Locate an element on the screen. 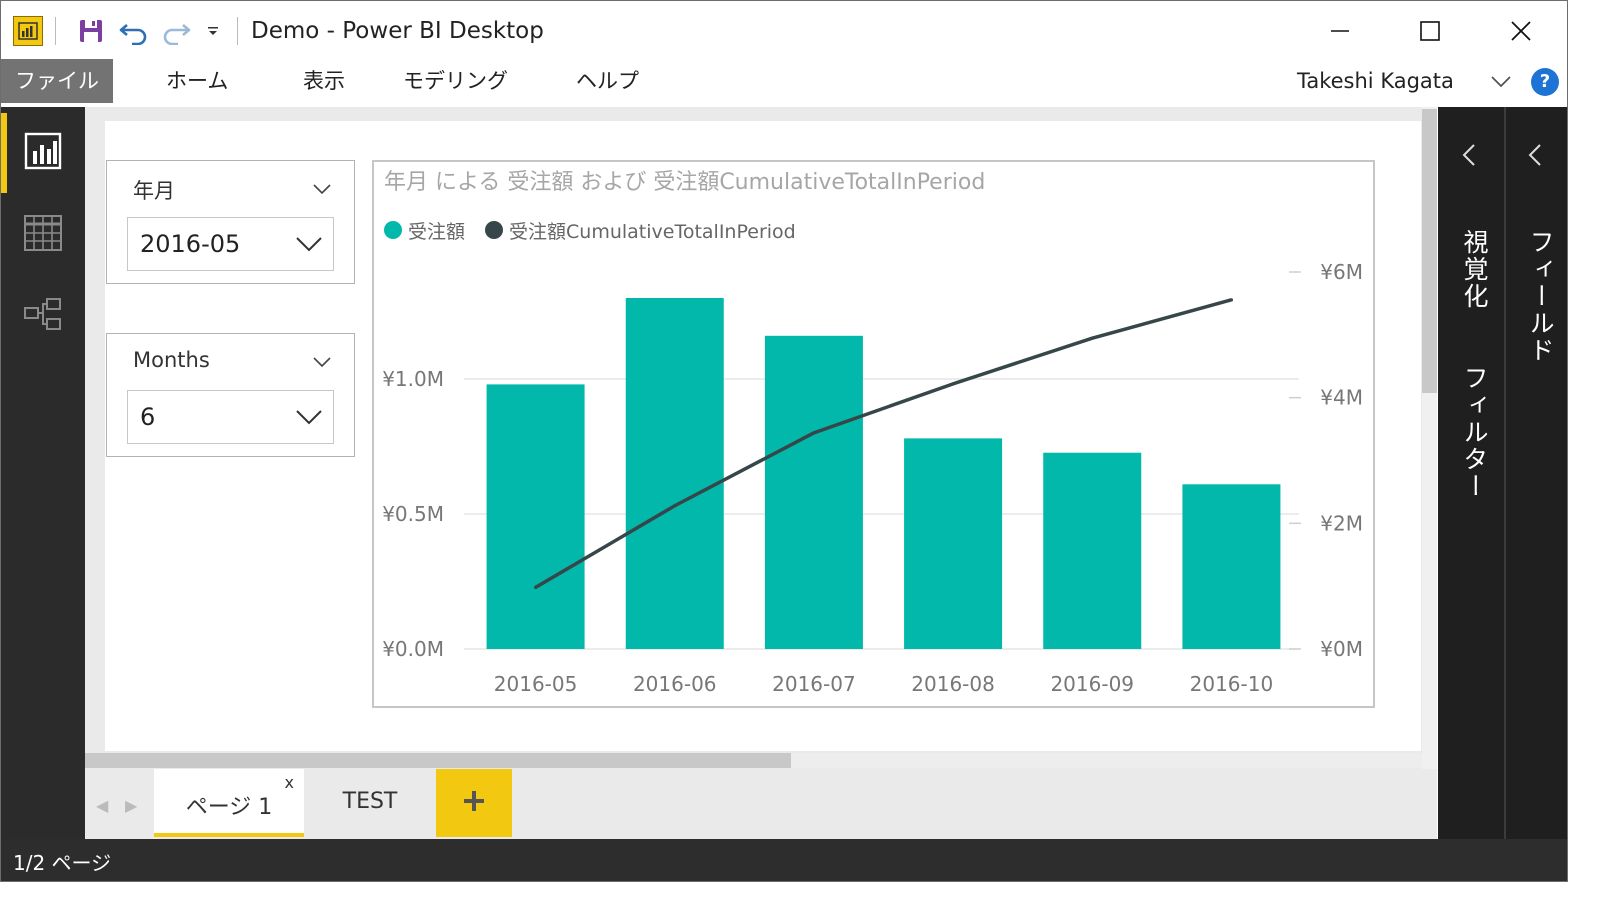  plus-icon is located at coordinates (474, 803).